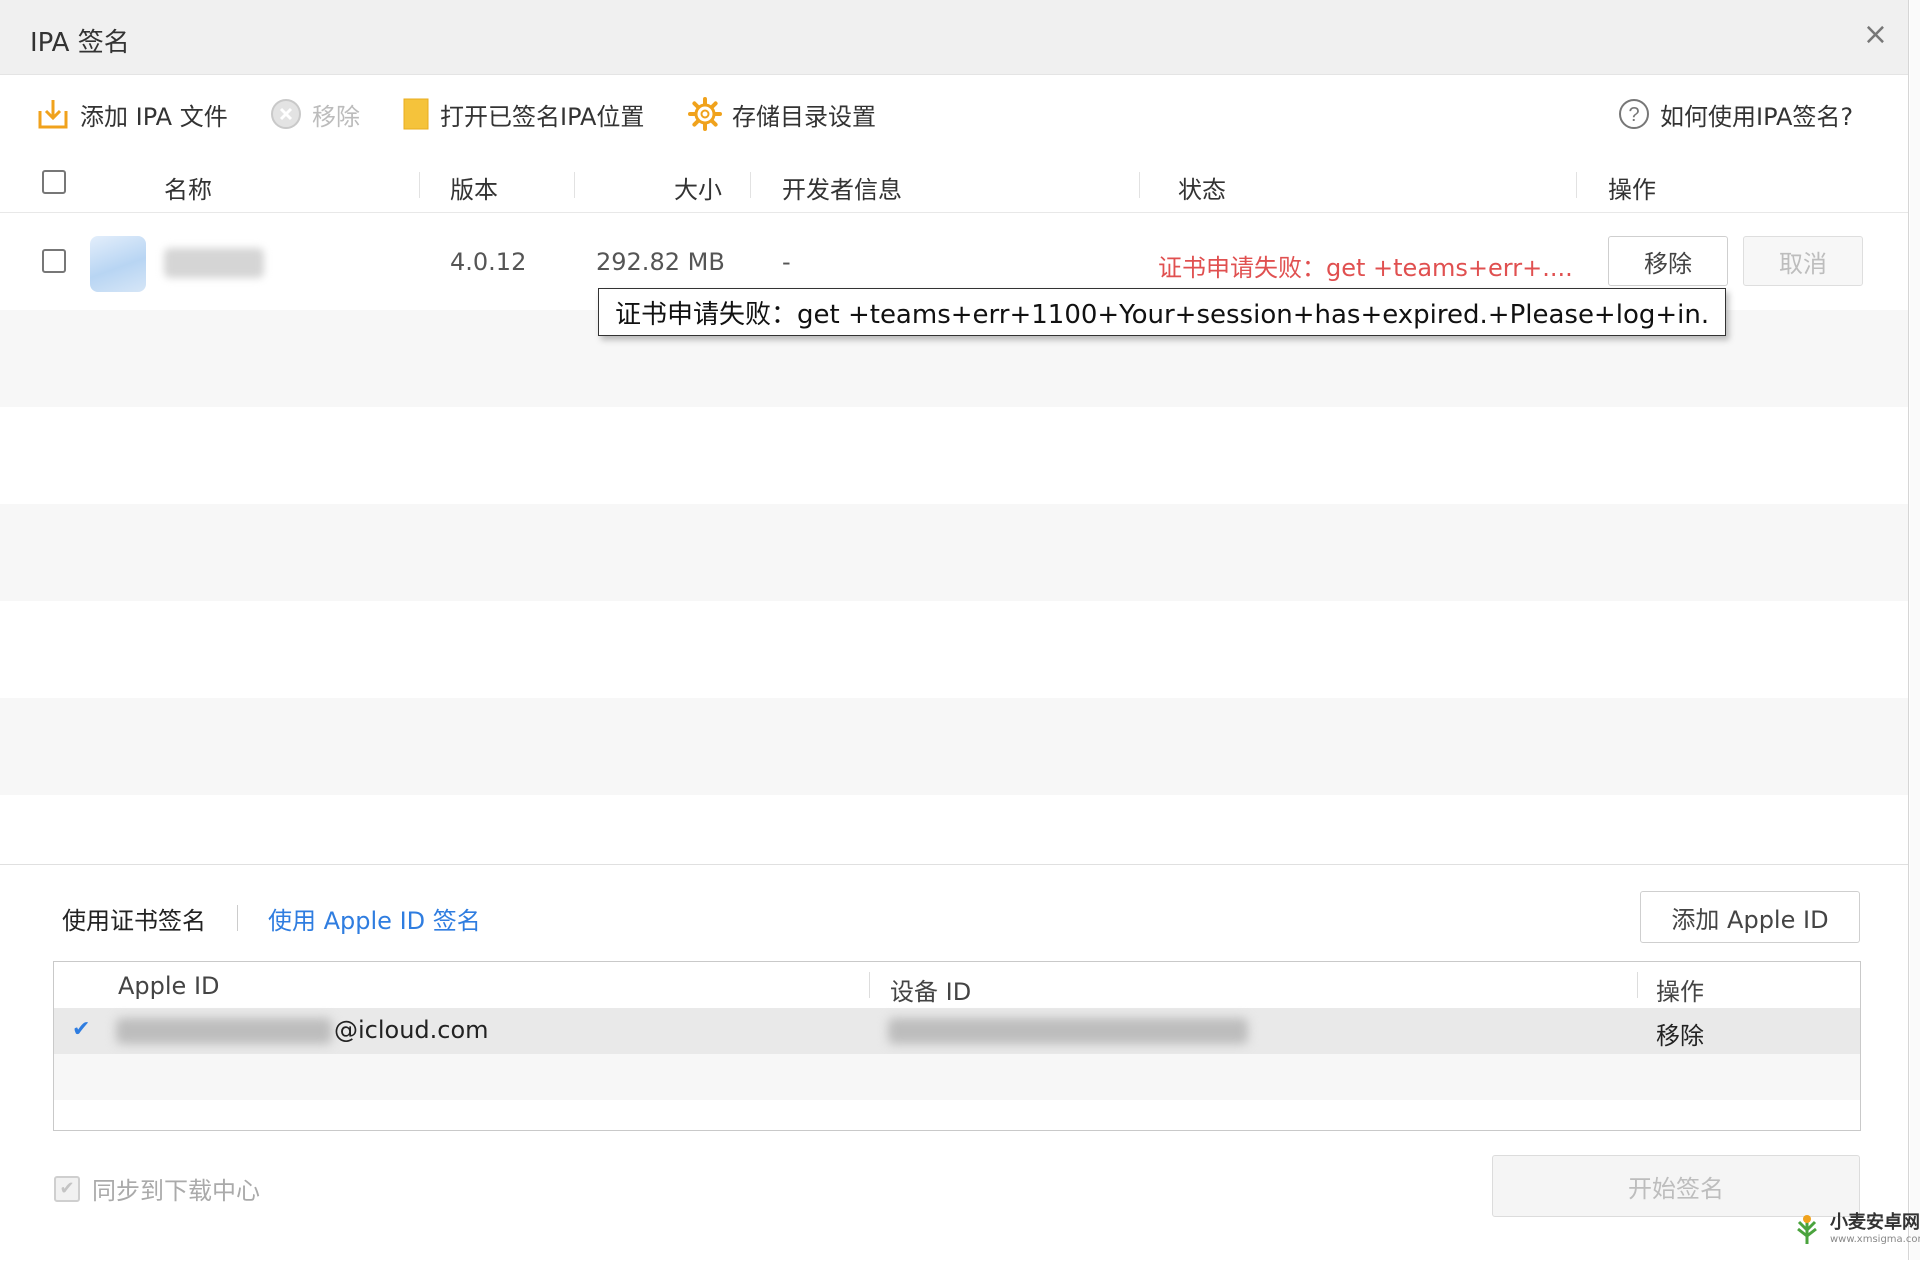  Describe the element at coordinates (214, 263) in the screenshot. I see `app-name-redacted` at that location.